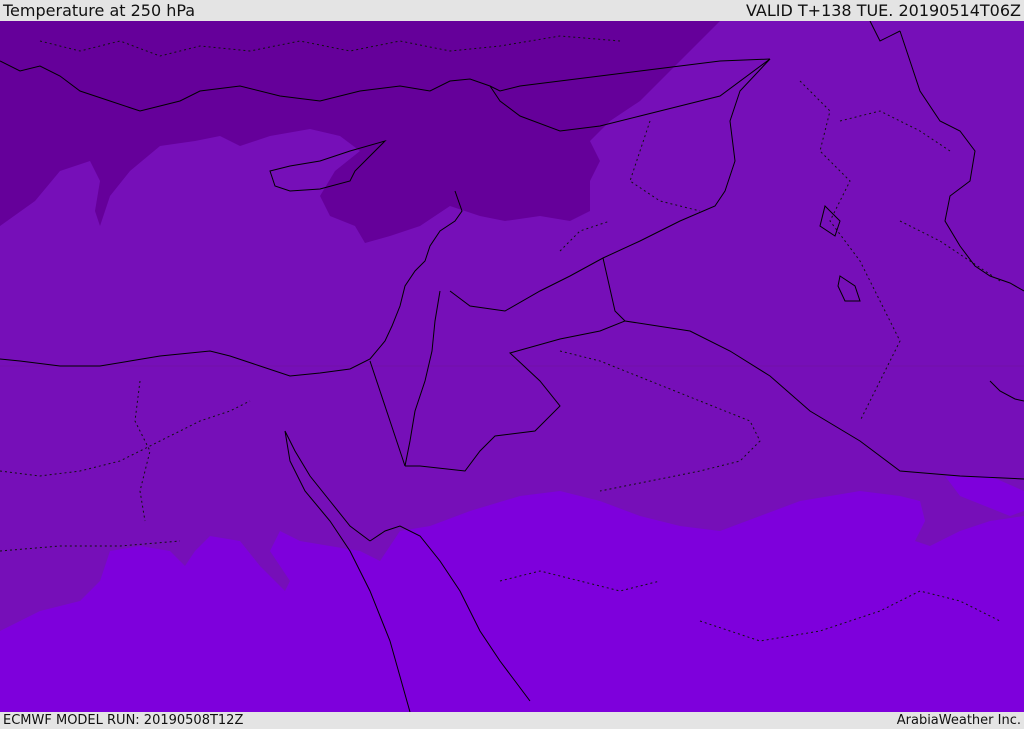 This screenshot has height=729, width=1024. I want to click on temperature-field-band, so click(512, 366).